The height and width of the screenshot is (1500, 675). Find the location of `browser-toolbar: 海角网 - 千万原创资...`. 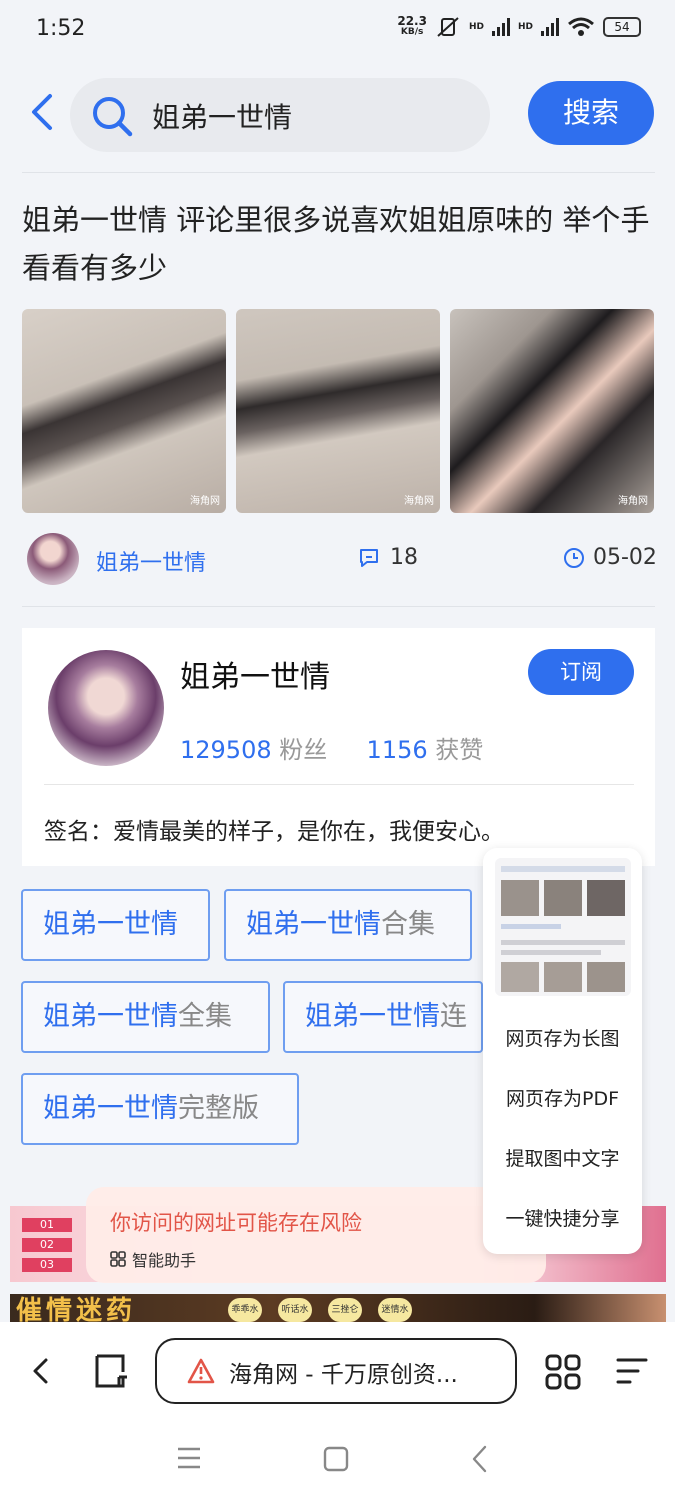

browser-toolbar: 海角网 - 千万原创资... is located at coordinates (337, 1371).